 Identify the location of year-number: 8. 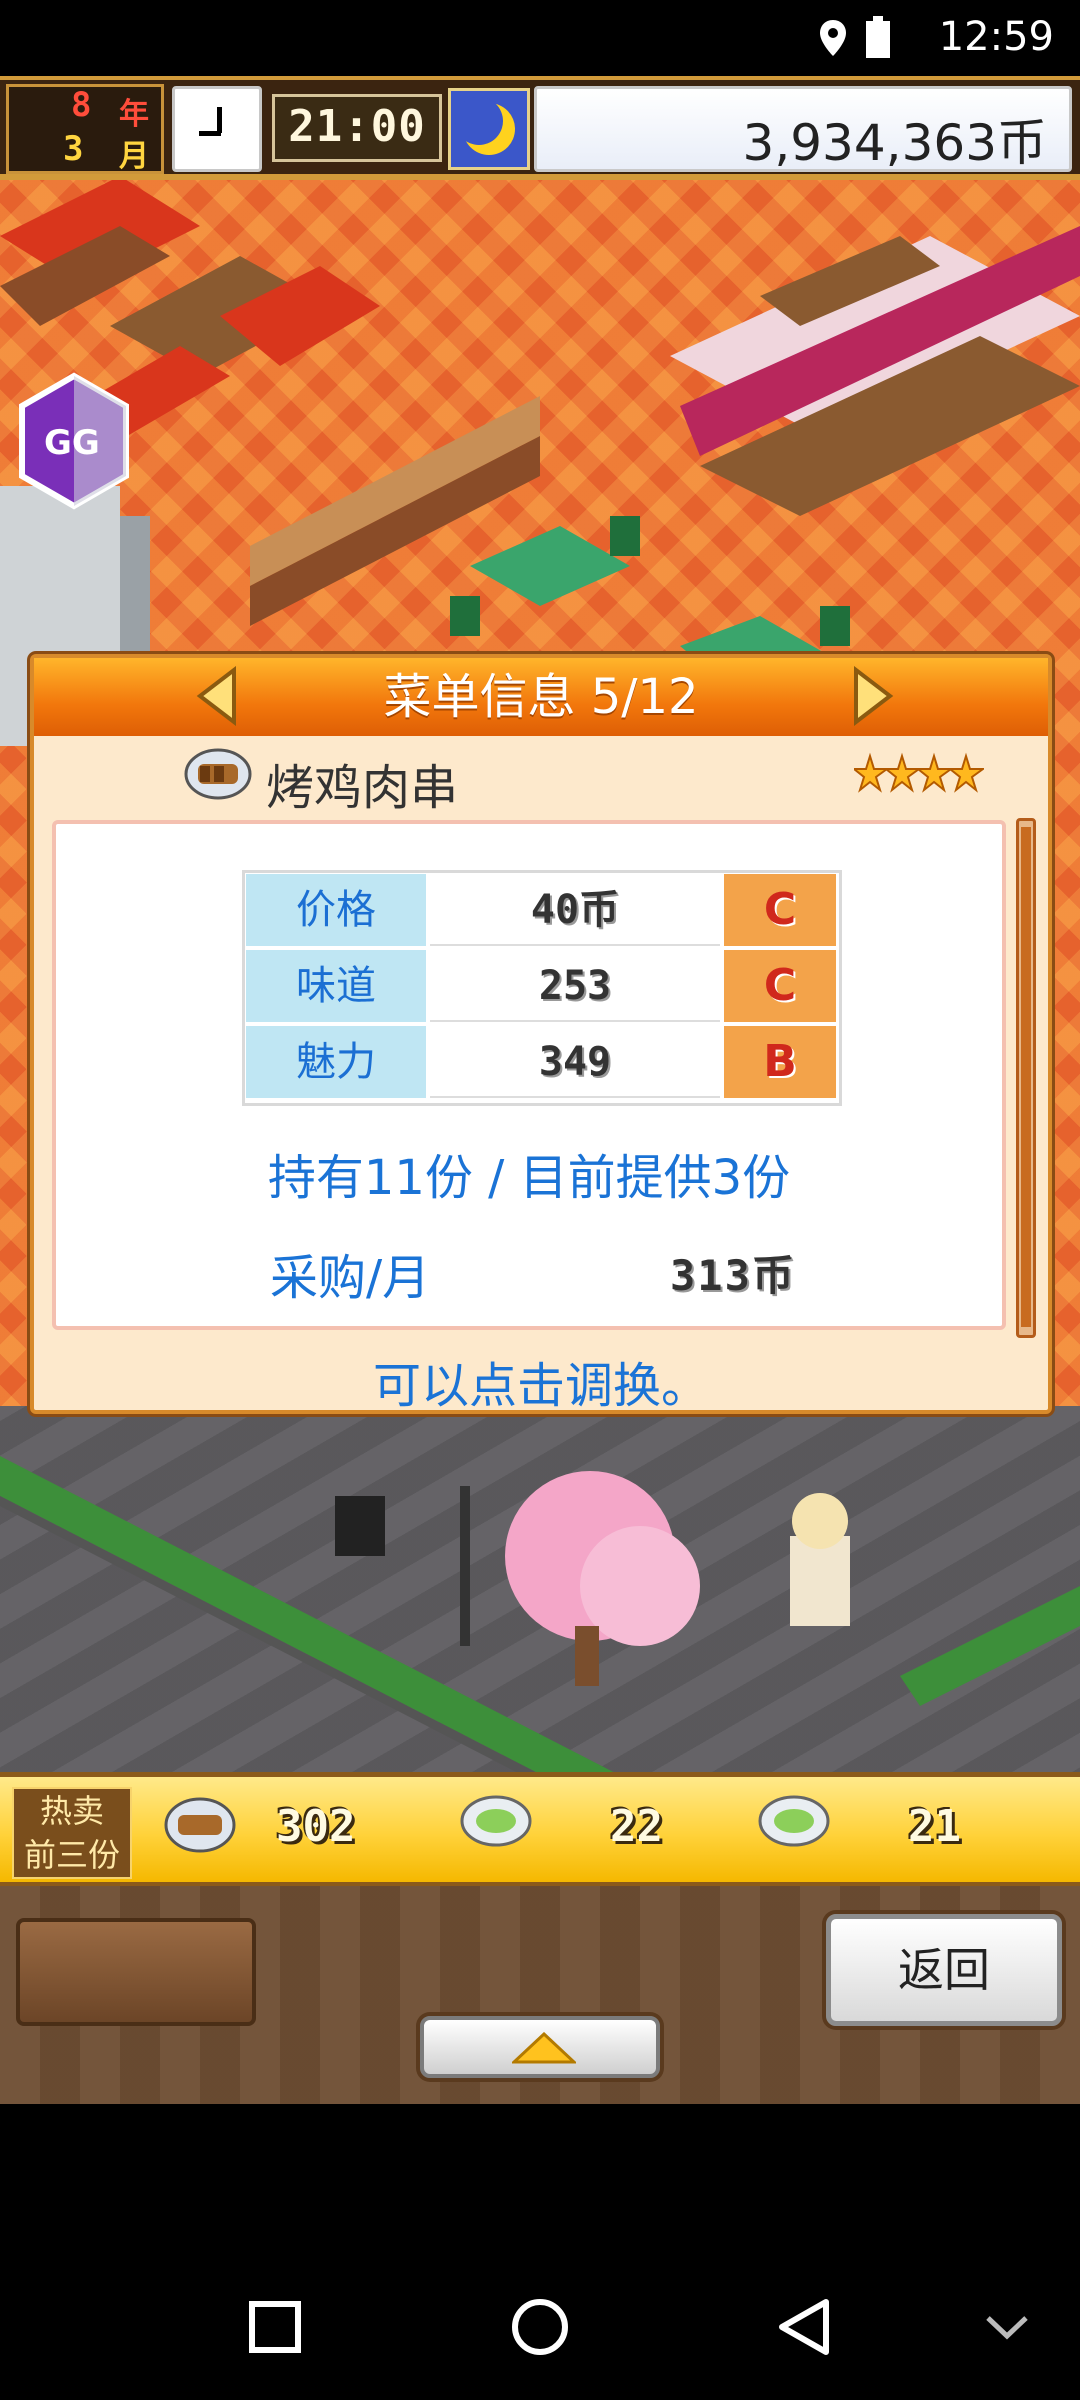
(81, 105).